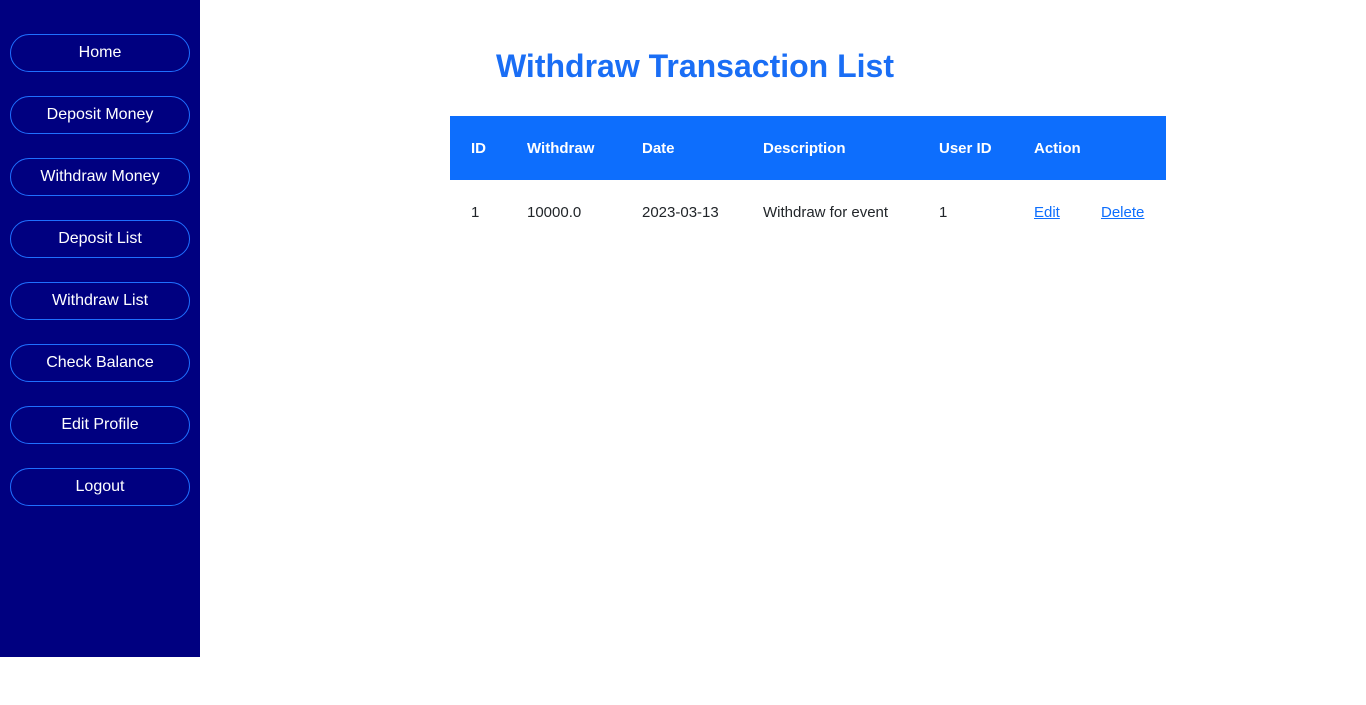 This screenshot has height=705, width=1366. I want to click on cell-withdraw: 10000.0, so click(554, 212).